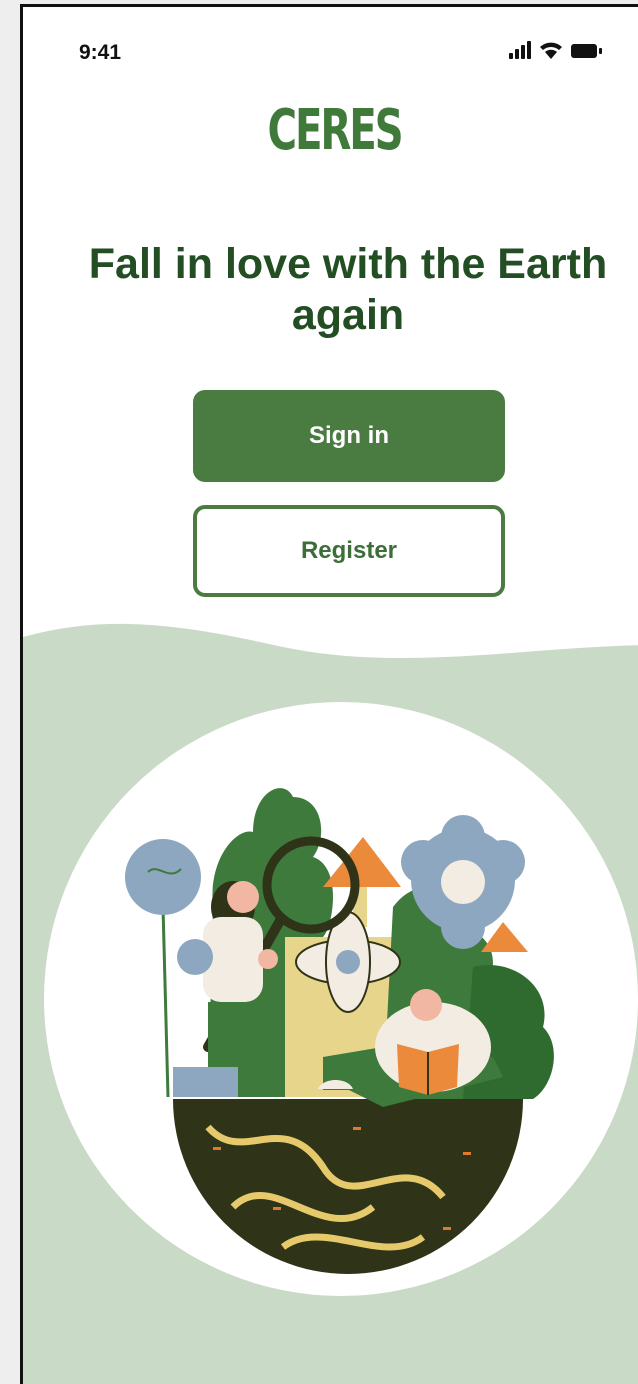  Describe the element at coordinates (348, 289) in the screenshot. I see `headline: Fall in love with the Earth again` at that location.